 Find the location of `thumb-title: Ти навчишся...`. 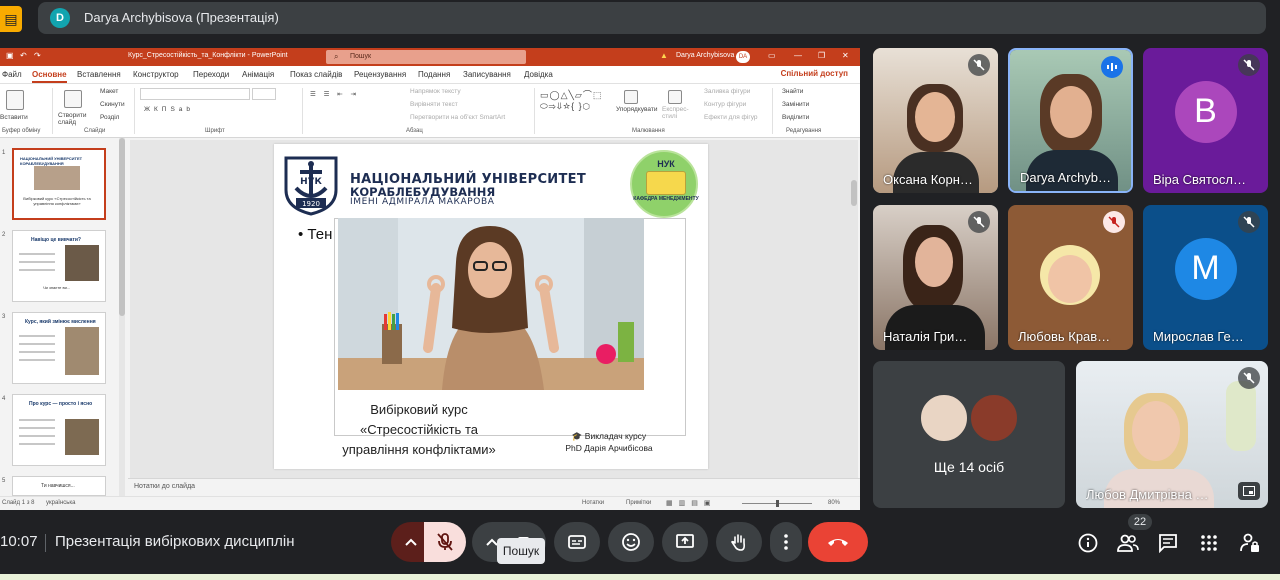

thumb-title: Ти навчишся... is located at coordinates (58, 486).